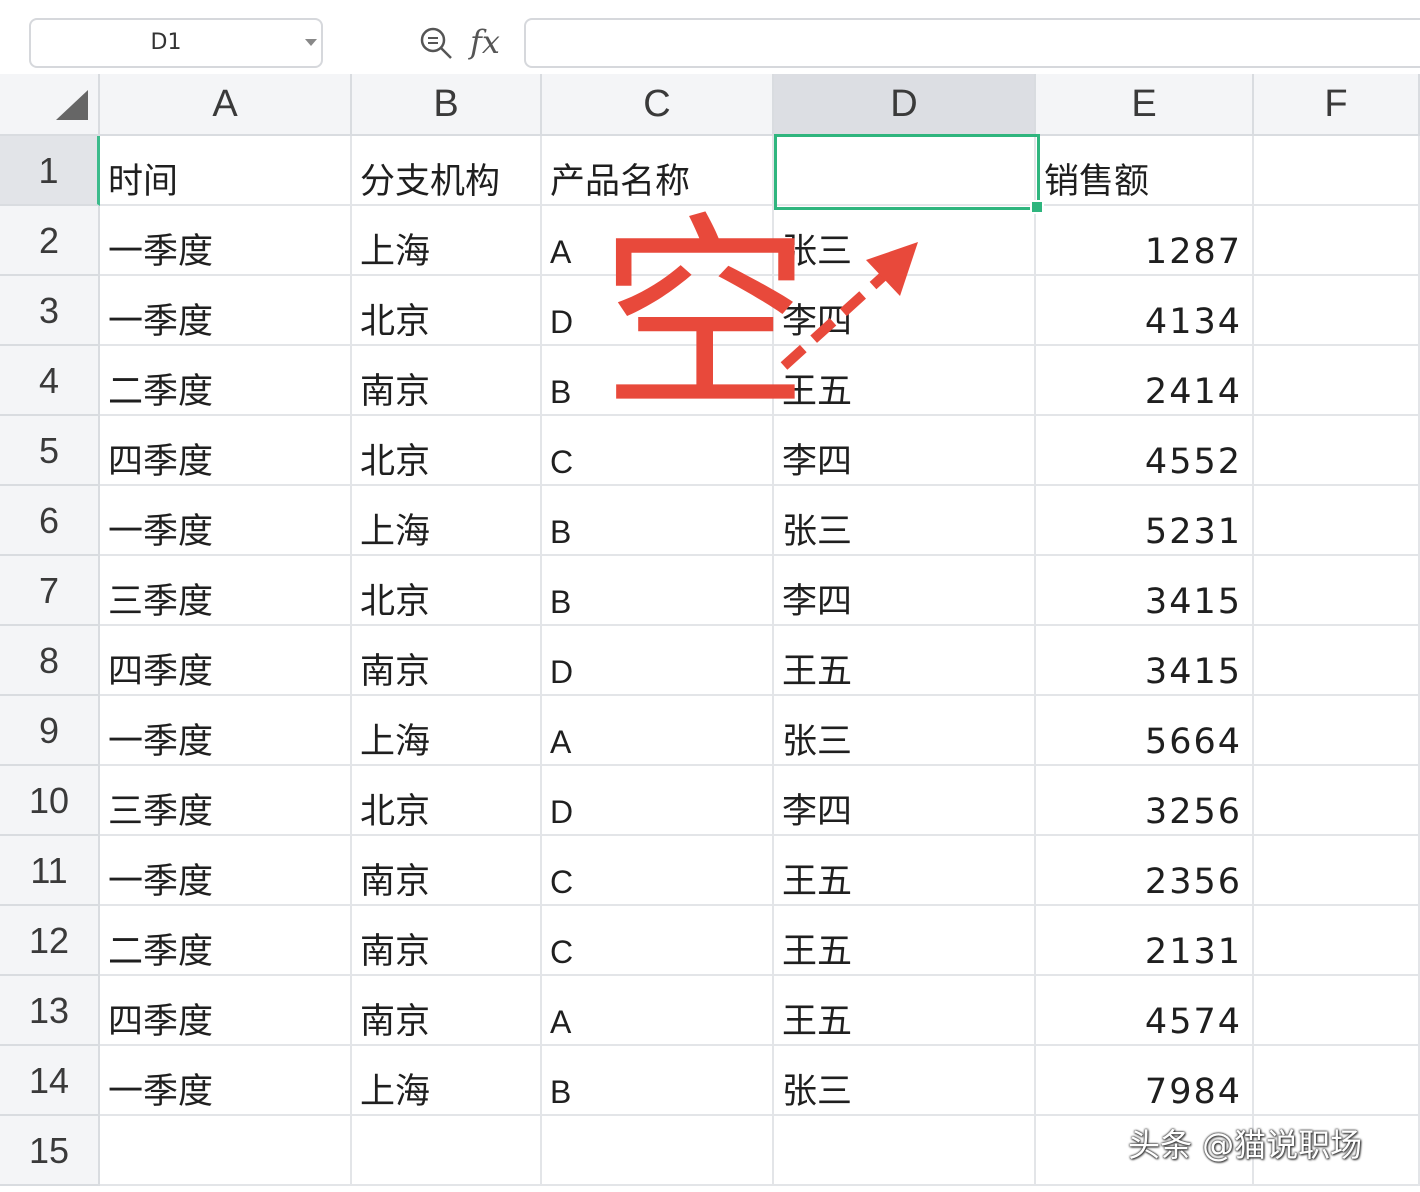 The height and width of the screenshot is (1192, 1420). Describe the element at coordinates (658, 1151) in the screenshot. I see `cell-c15` at that location.